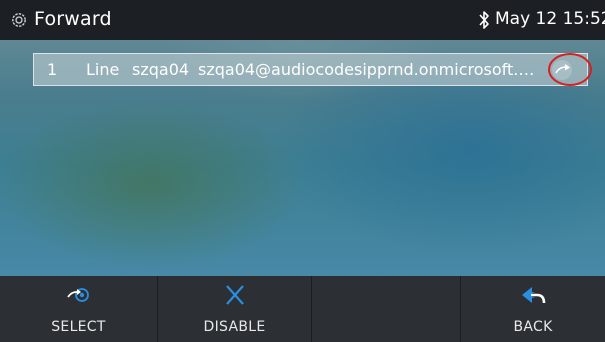 This screenshot has height=342, width=605. I want to click on back-softkey: BACK, so click(533, 309).